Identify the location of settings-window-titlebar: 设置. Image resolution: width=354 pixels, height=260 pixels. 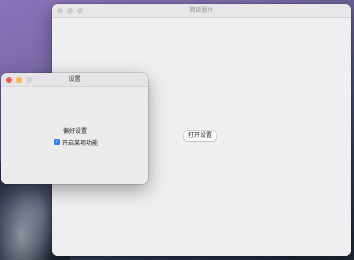
(74, 80).